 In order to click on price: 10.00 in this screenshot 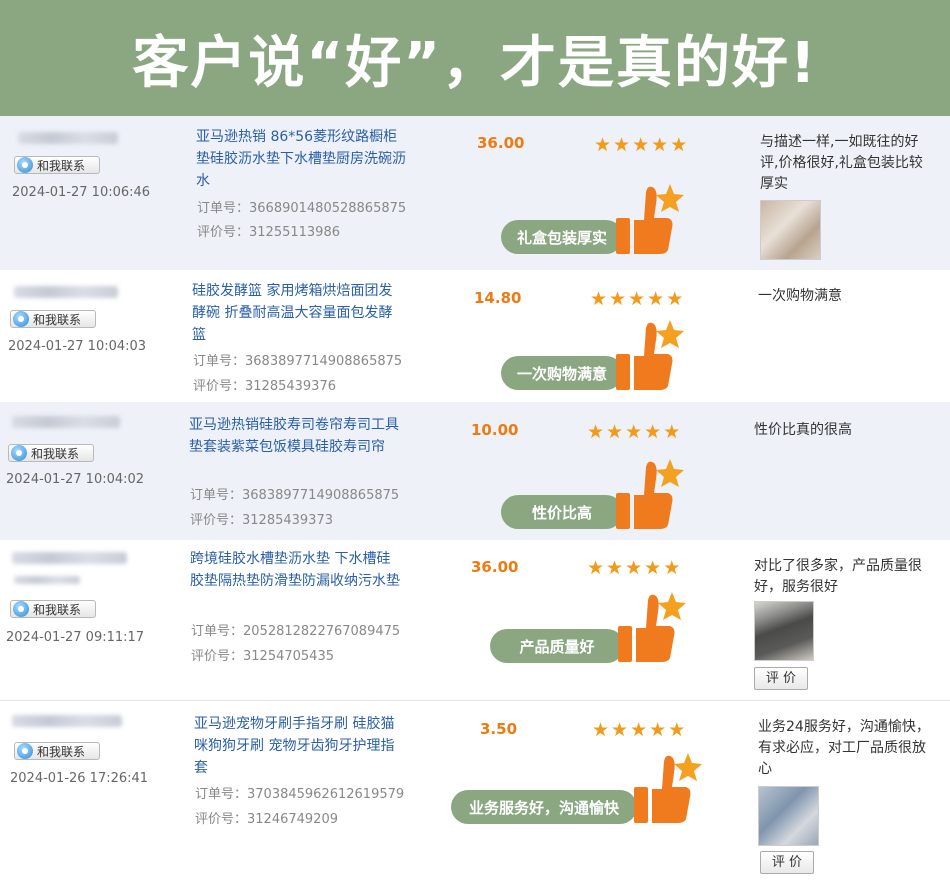, I will do `click(495, 430)`.